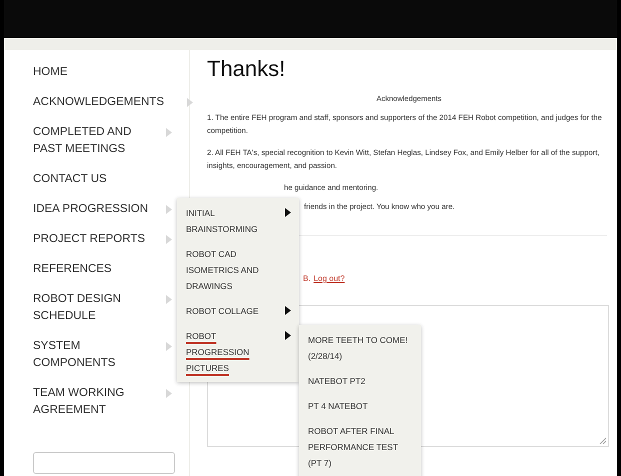  I want to click on login-text: B., so click(307, 278).